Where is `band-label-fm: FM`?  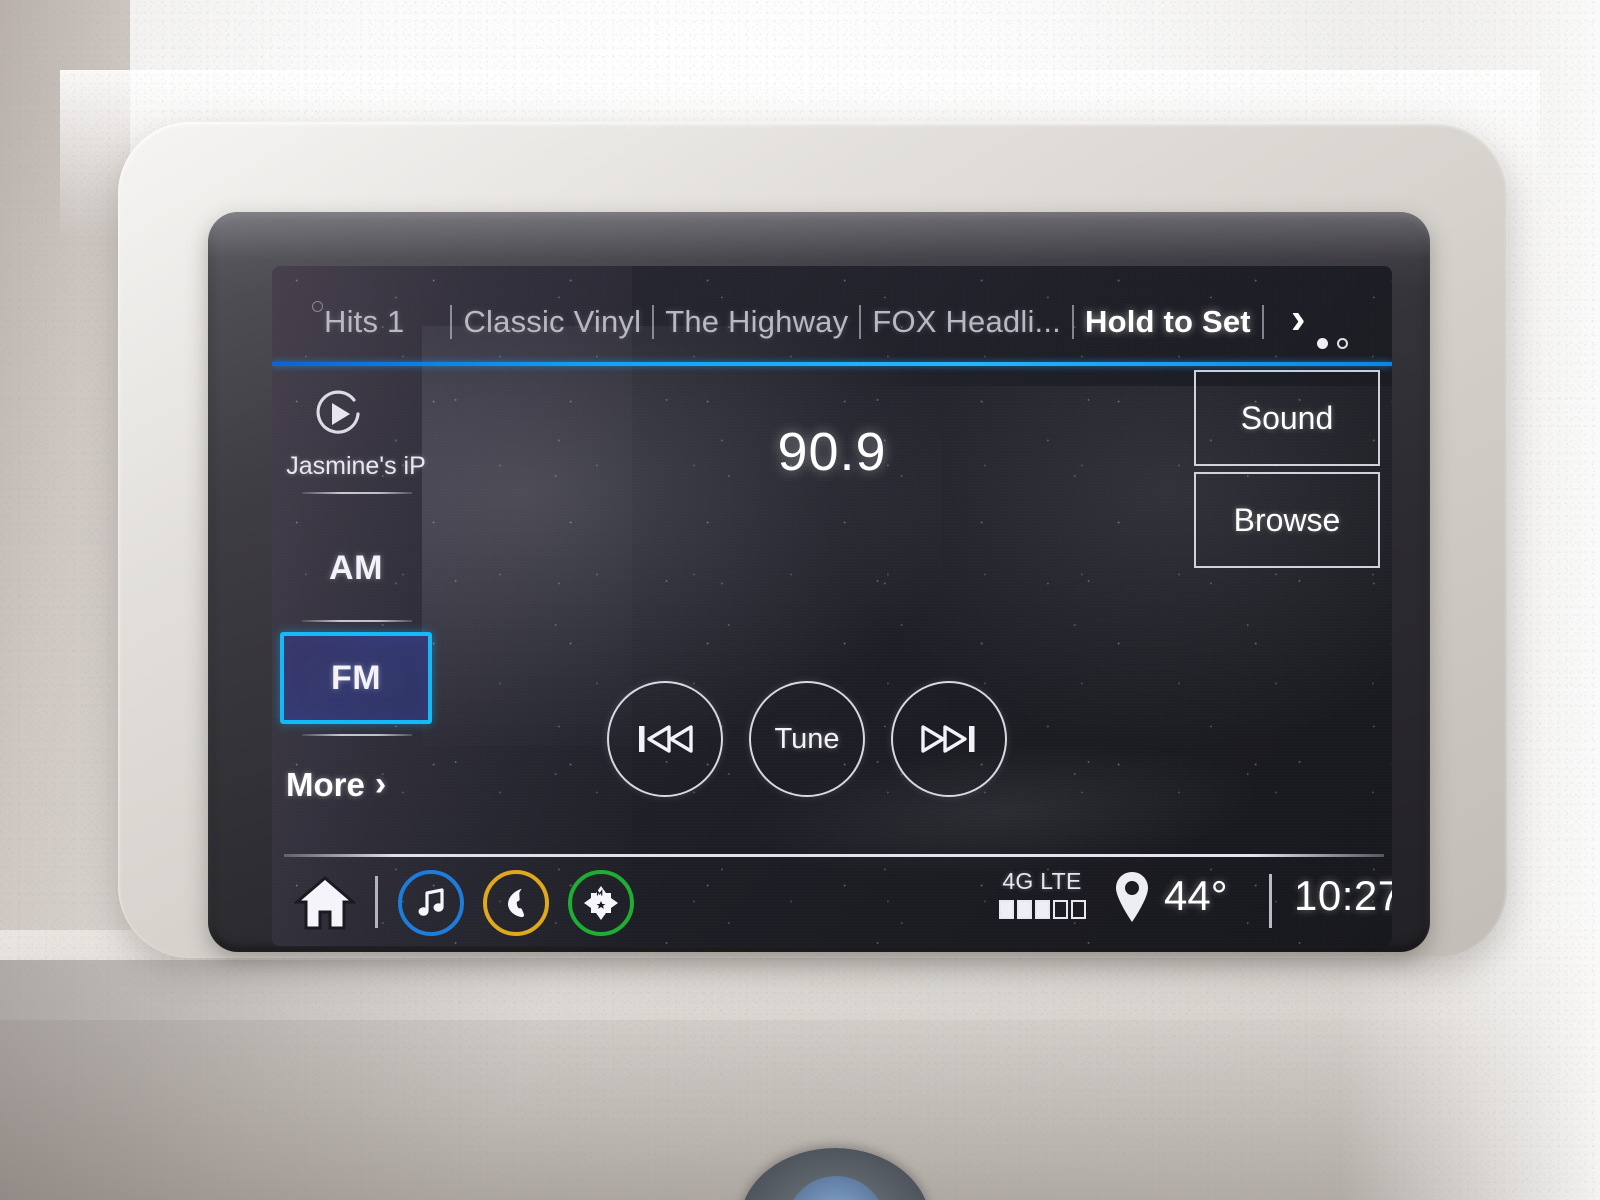
band-label-fm: FM is located at coordinates (356, 677).